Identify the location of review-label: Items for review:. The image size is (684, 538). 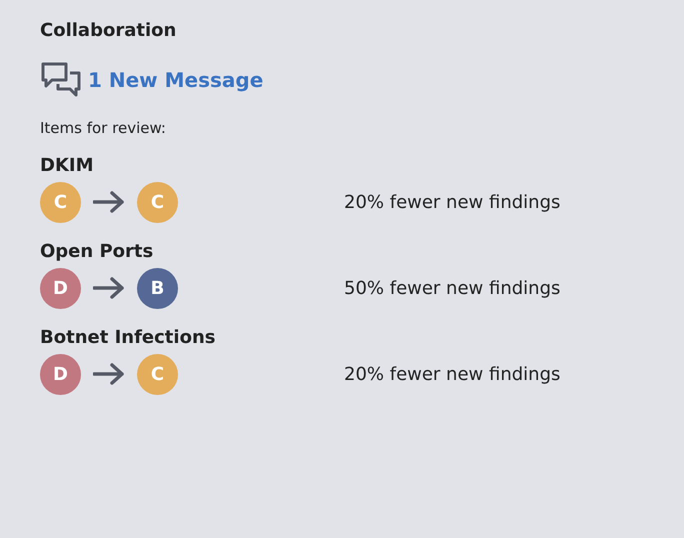
(103, 128).